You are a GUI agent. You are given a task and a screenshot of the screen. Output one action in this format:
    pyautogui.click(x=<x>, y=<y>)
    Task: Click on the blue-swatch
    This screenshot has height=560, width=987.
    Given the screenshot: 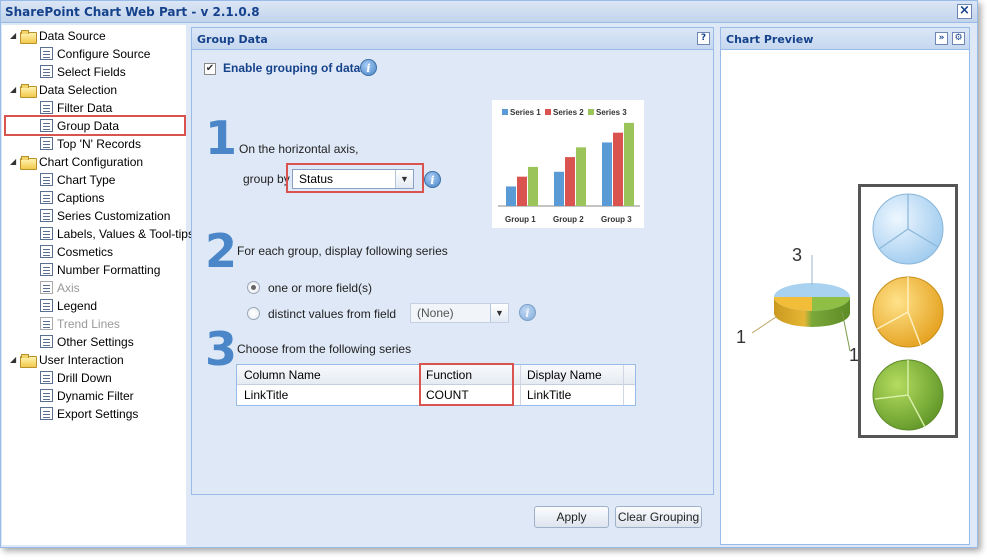 What is the action you would take?
    pyautogui.click(x=908, y=229)
    